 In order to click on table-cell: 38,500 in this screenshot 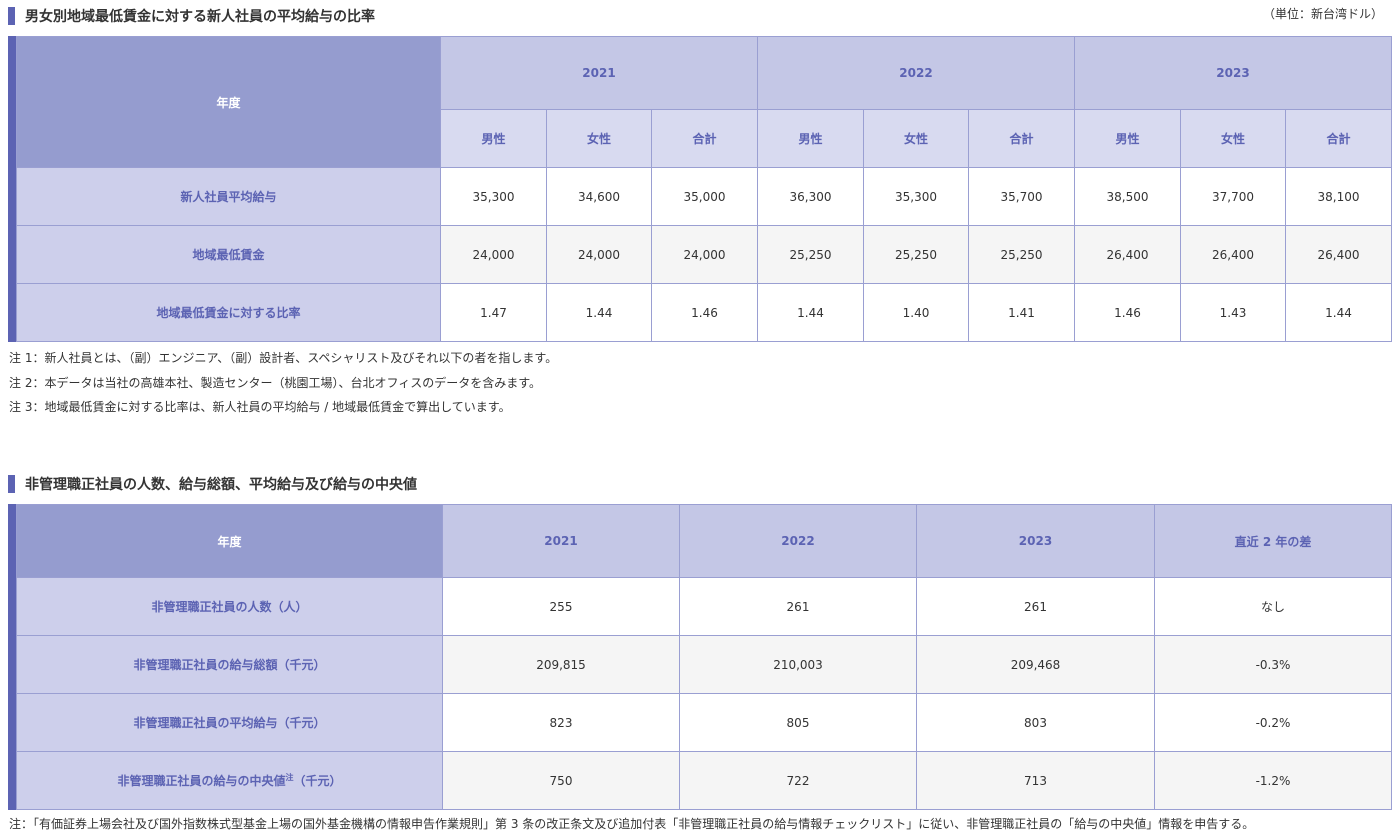, I will do `click(1127, 196)`.